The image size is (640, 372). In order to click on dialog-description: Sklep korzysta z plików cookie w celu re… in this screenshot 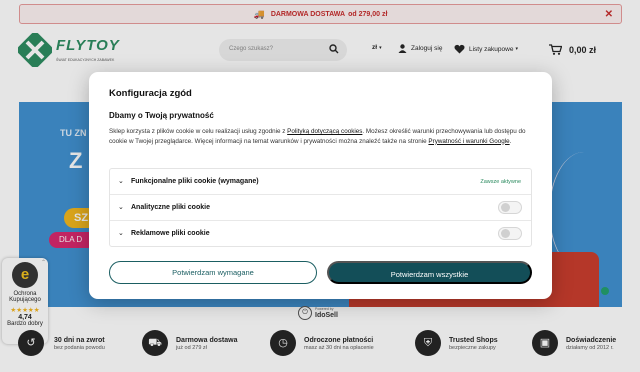, I will do `click(317, 136)`.